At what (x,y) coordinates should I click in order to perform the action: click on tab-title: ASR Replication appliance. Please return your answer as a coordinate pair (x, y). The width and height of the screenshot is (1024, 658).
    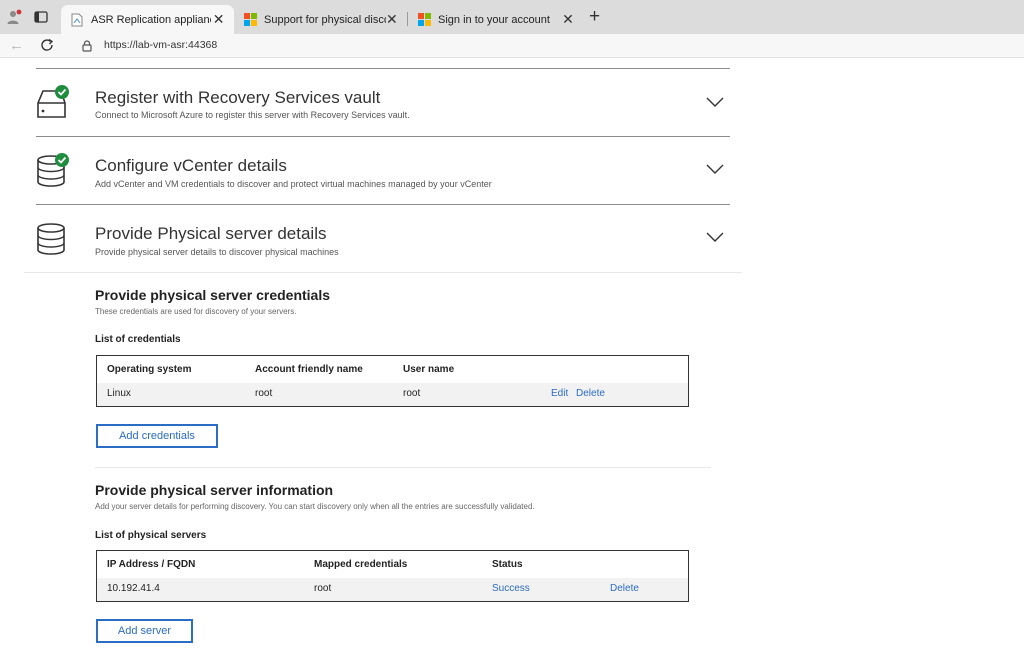
    Looking at the image, I should click on (151, 19).